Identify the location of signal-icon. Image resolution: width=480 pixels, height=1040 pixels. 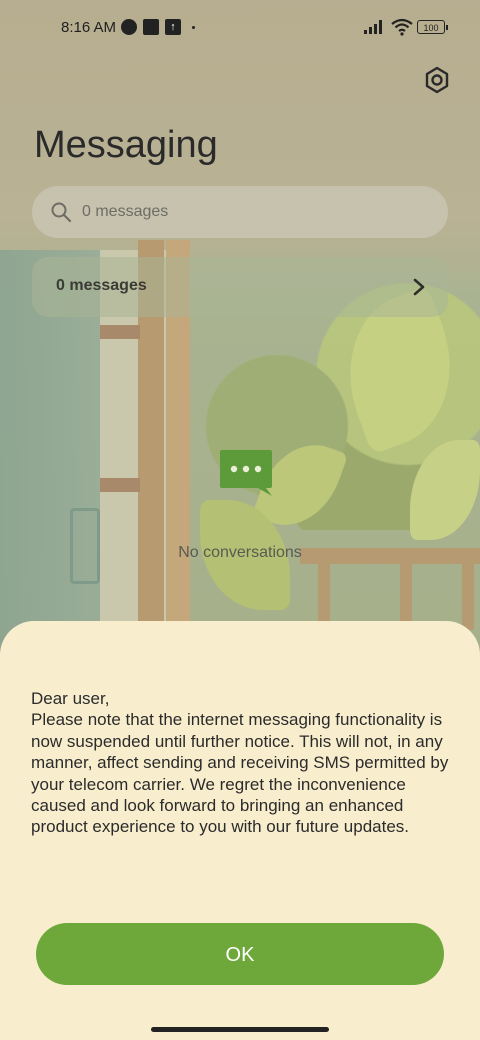
(375, 27).